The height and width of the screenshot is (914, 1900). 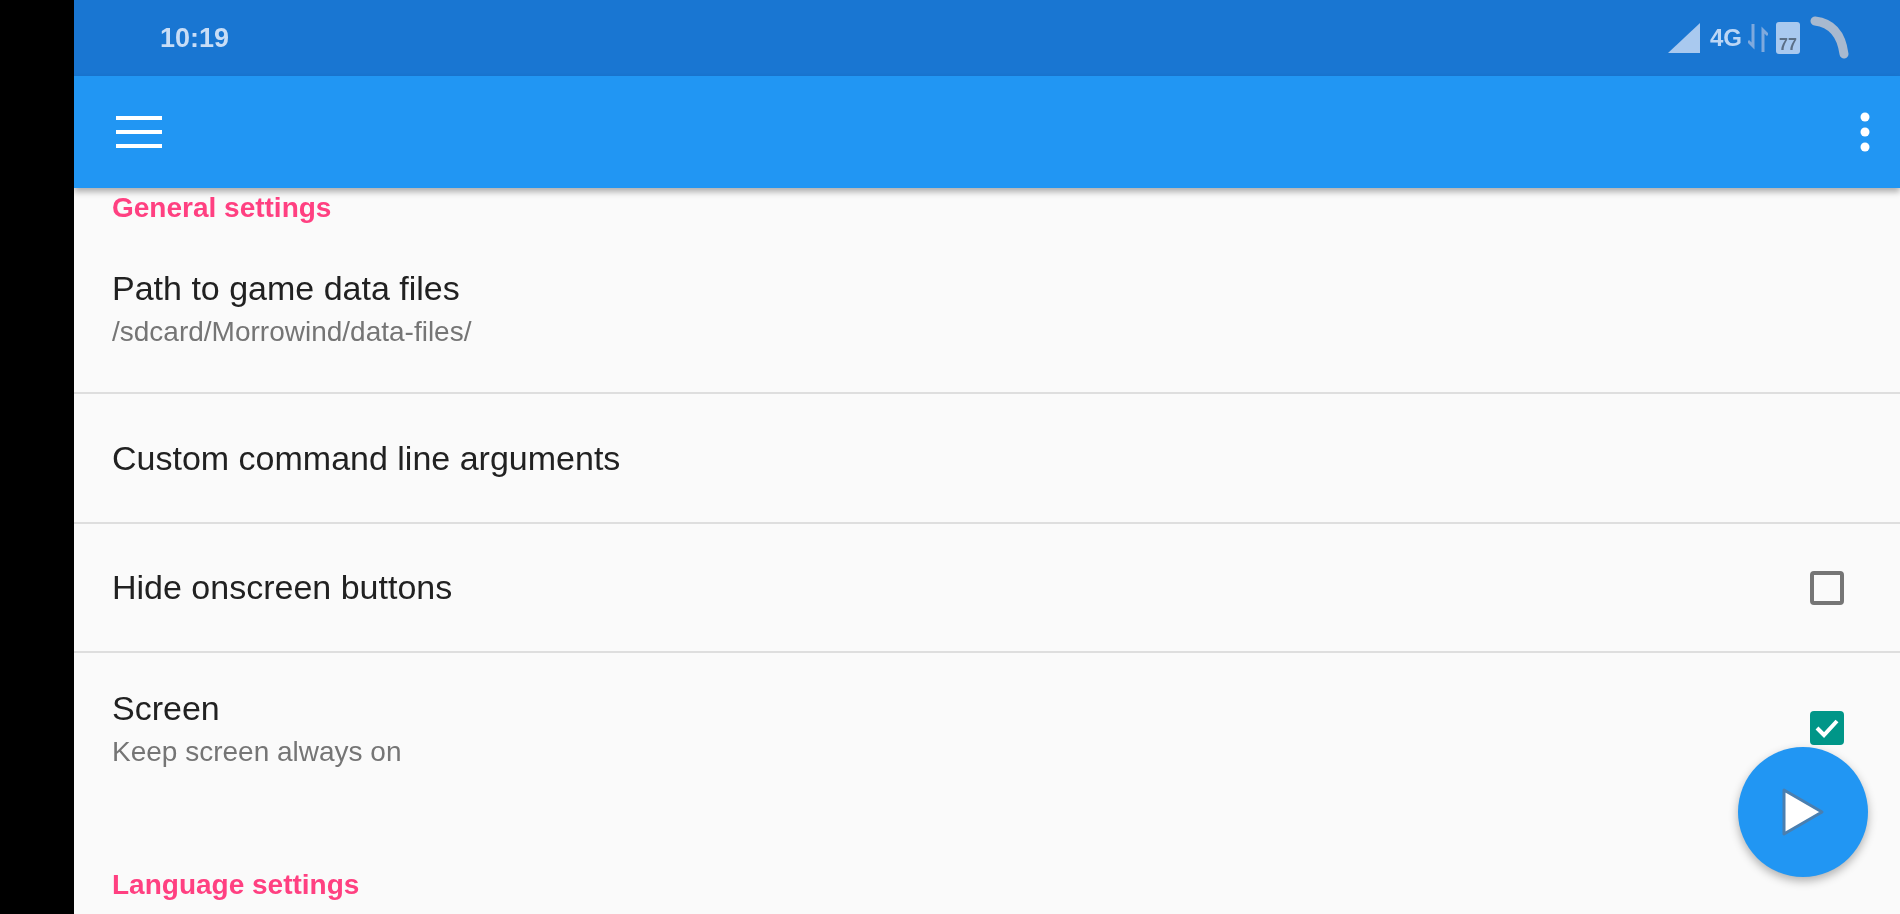 What do you see at coordinates (987, 459) in the screenshot?
I see `settings-item: Custom command line arguments` at bounding box center [987, 459].